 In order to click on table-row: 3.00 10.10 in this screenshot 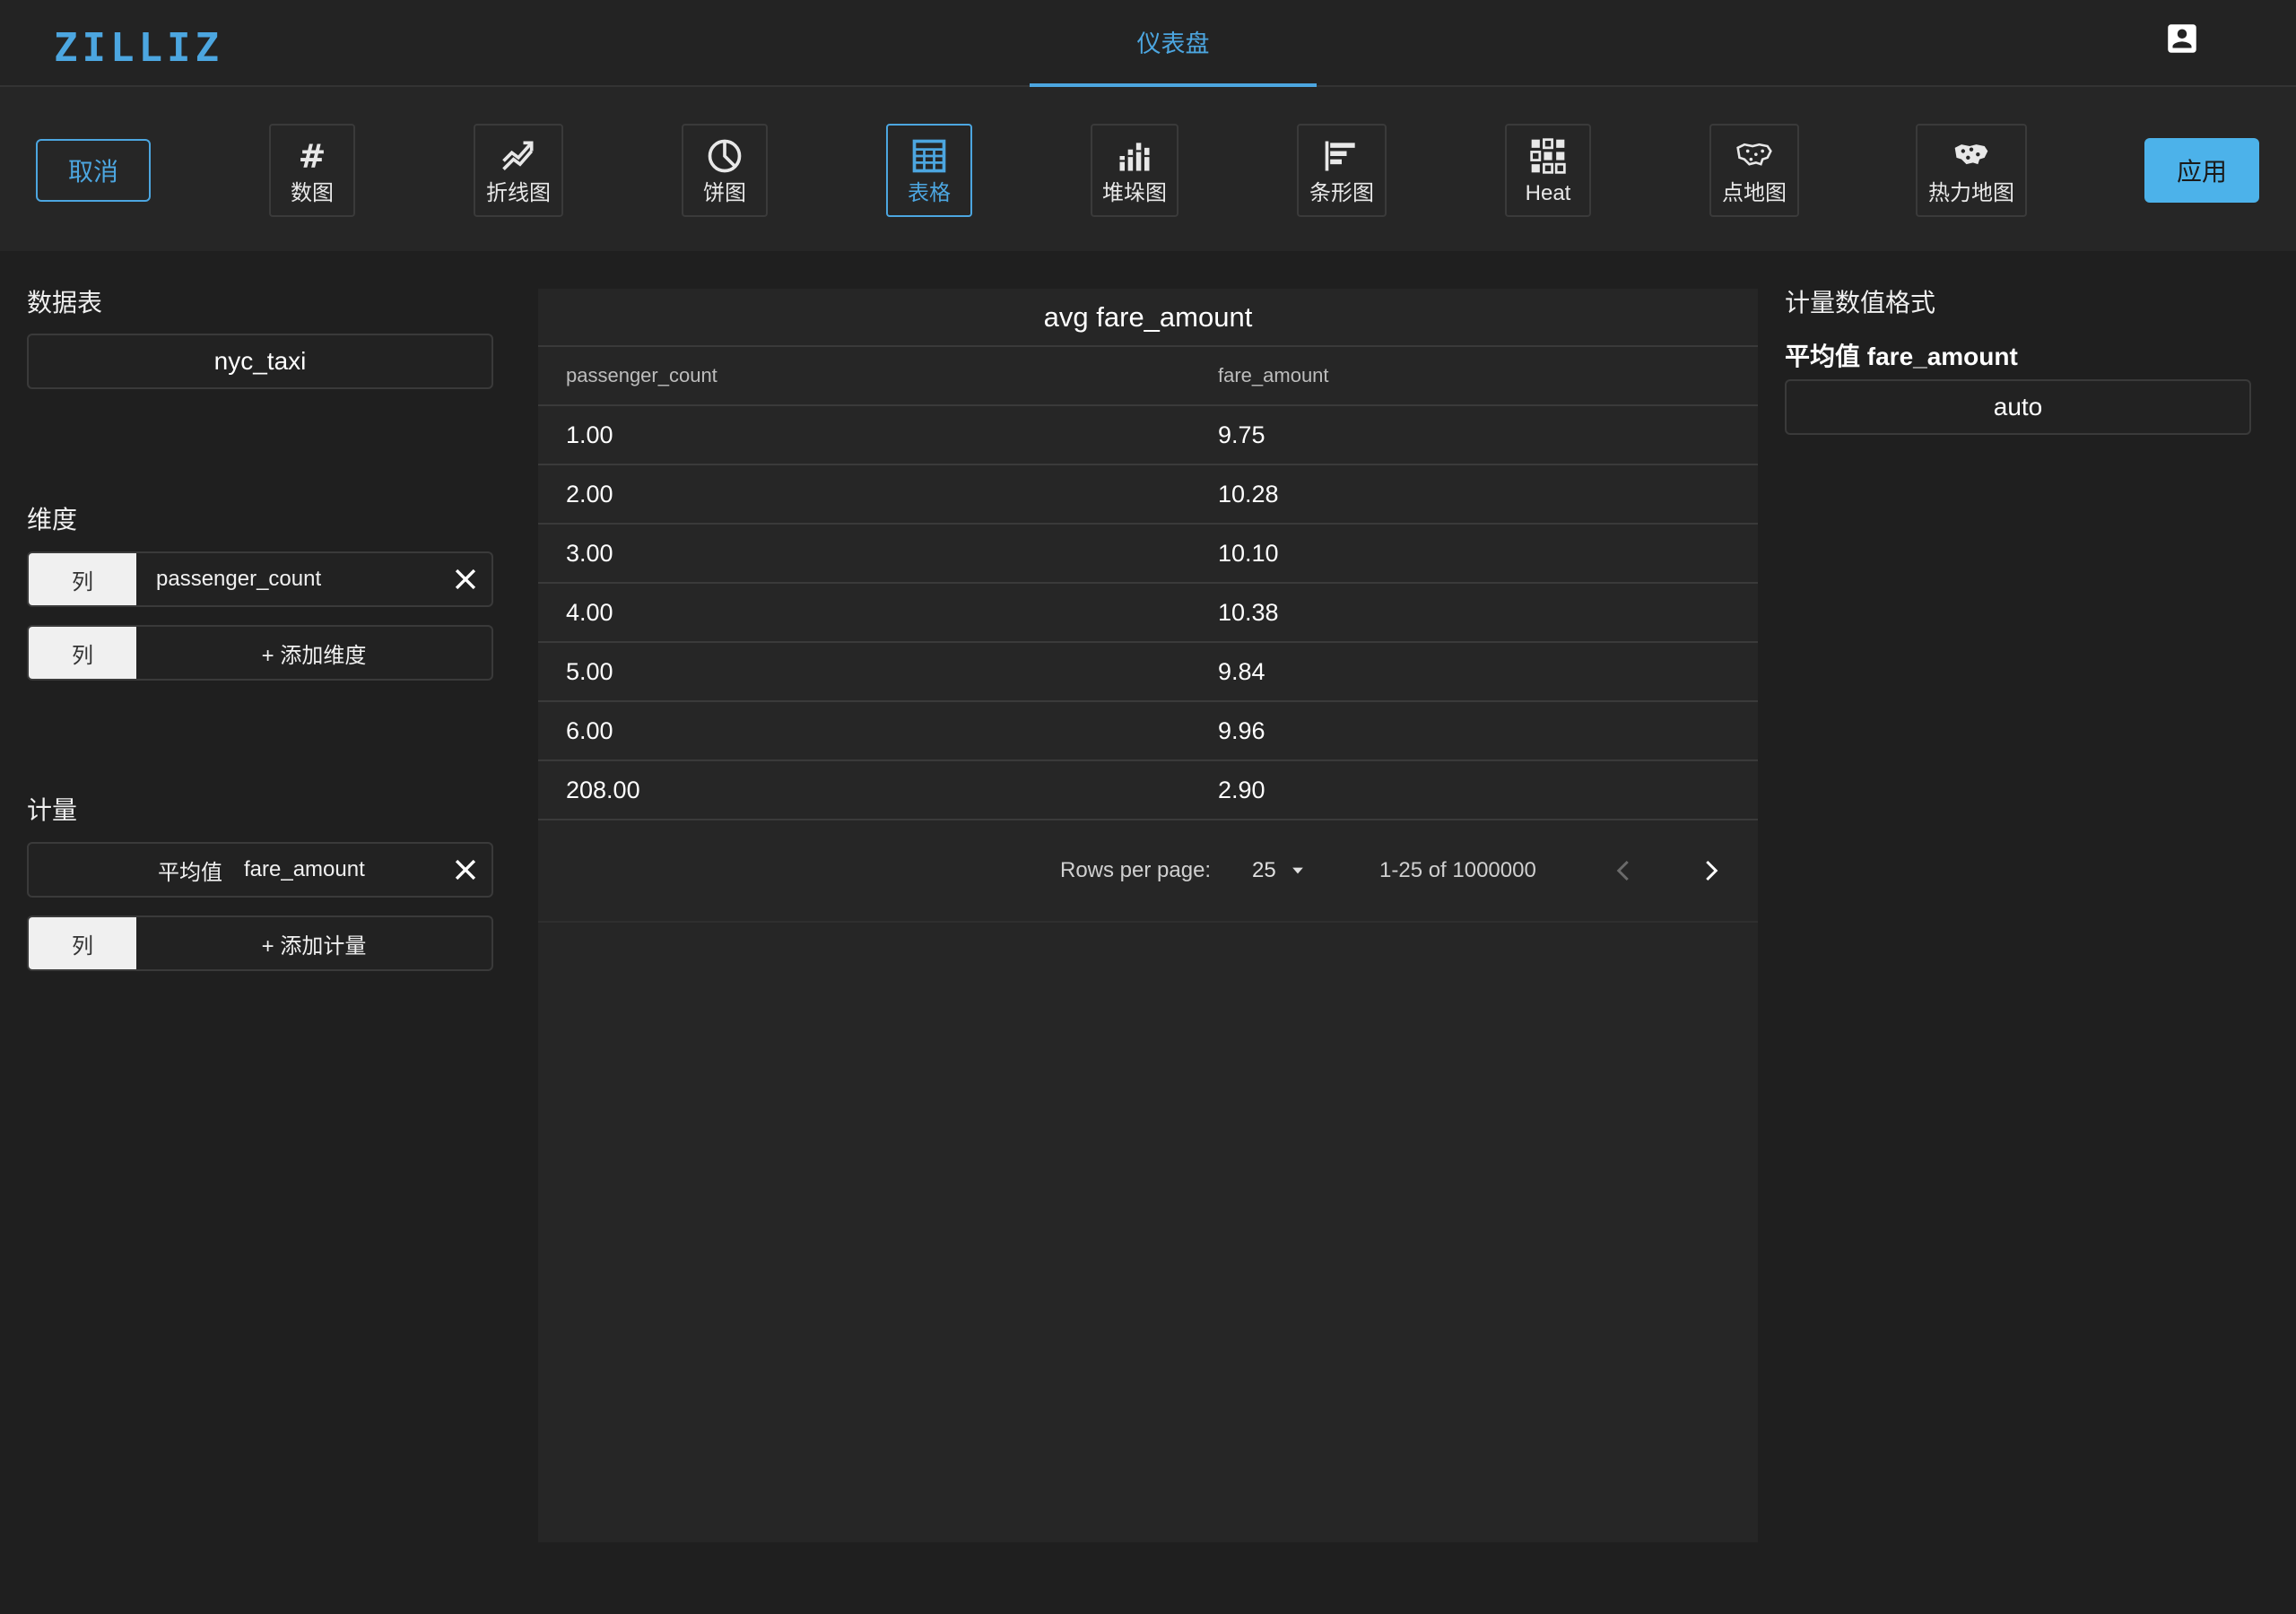, I will do `click(1148, 554)`.